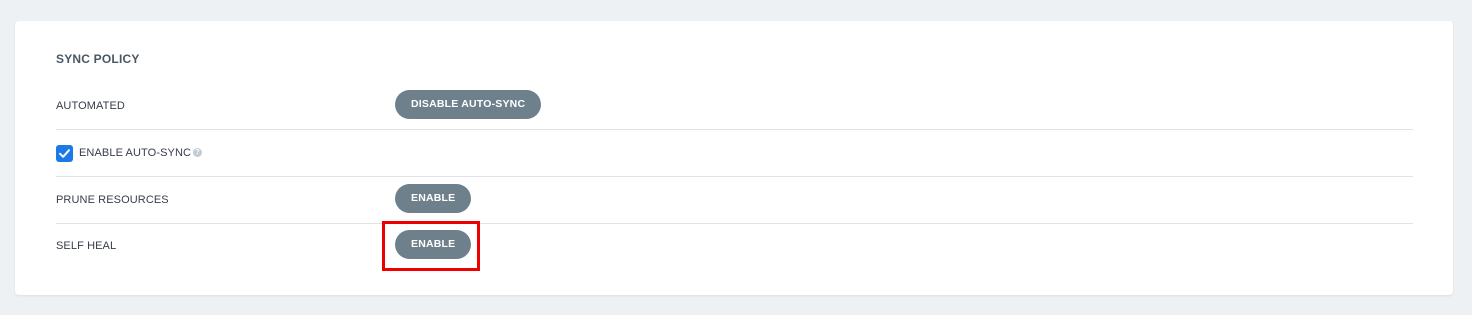 This screenshot has height=315, width=1472. I want to click on disable-auto-sync-button: DISABLE AUTO-SYNC, so click(468, 104).